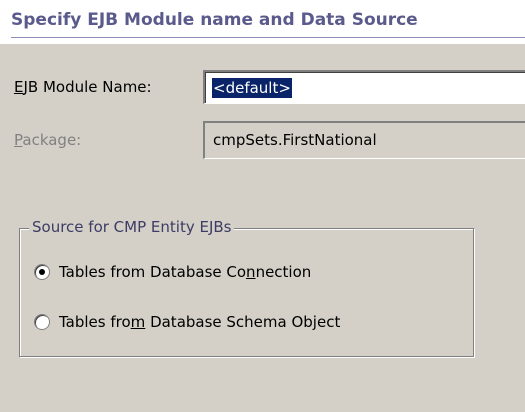 The width and height of the screenshot is (525, 412). I want to click on radio-tables-from-schema: Tables from Database Schema Object, so click(187, 322).